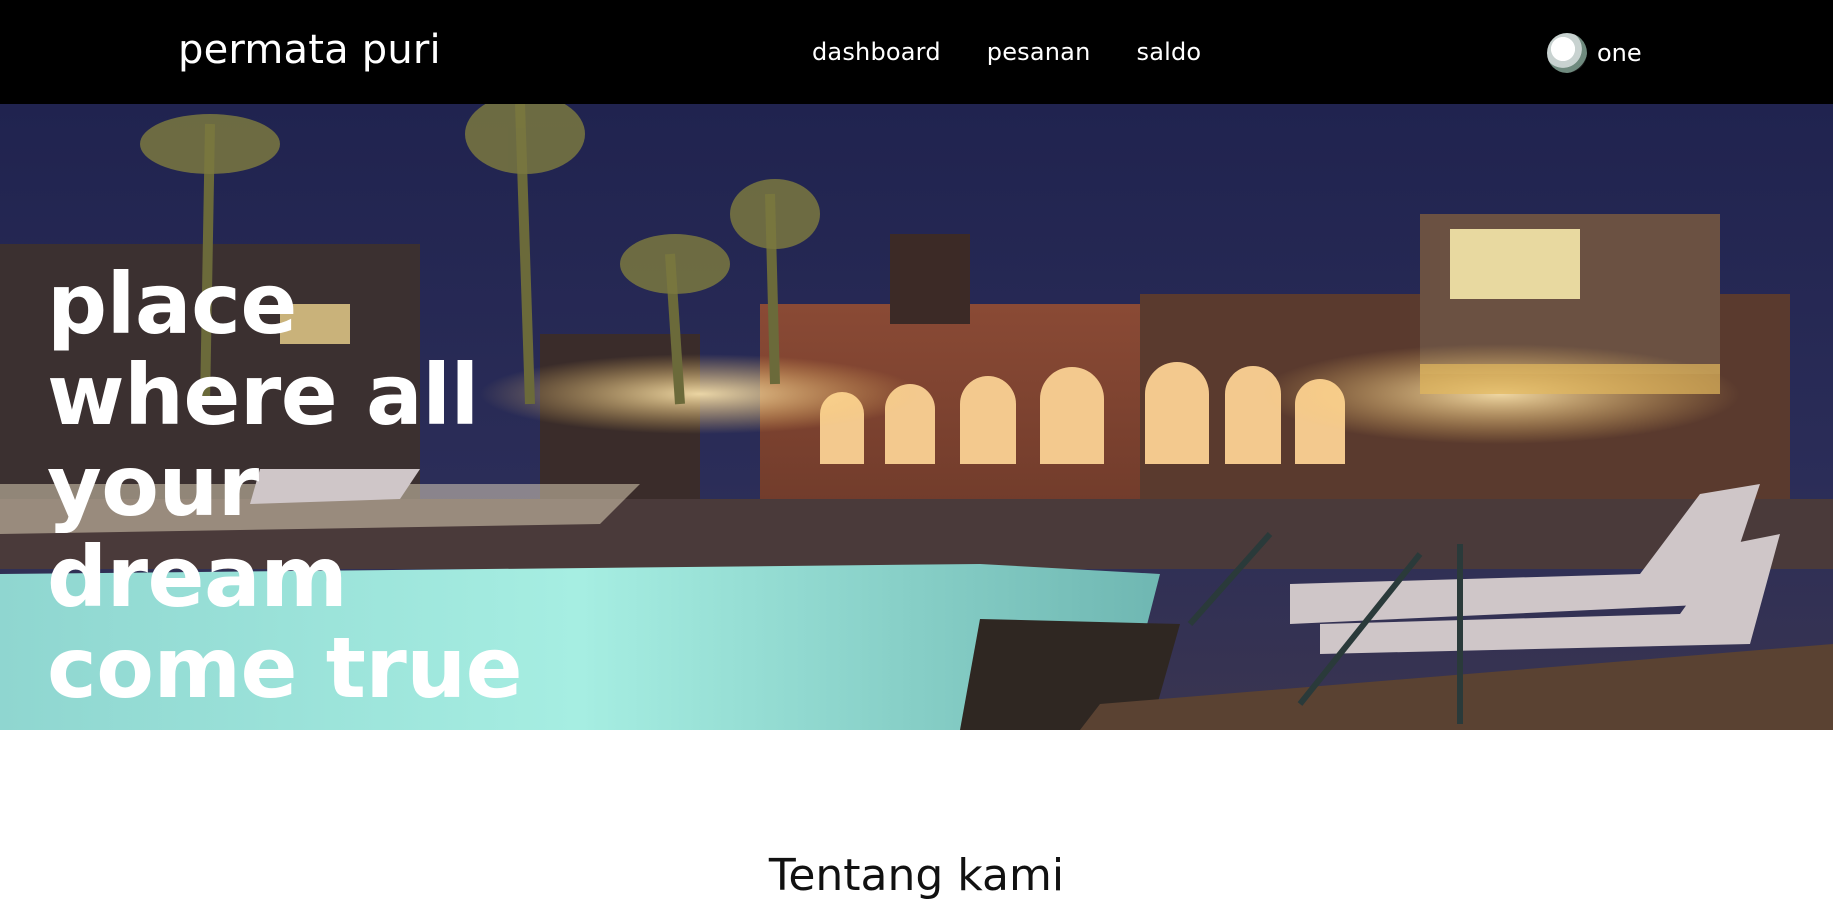 This screenshot has height=921, width=1833. What do you see at coordinates (1039, 52) in the screenshot?
I see `nav-link-pesanan: pesanan` at bounding box center [1039, 52].